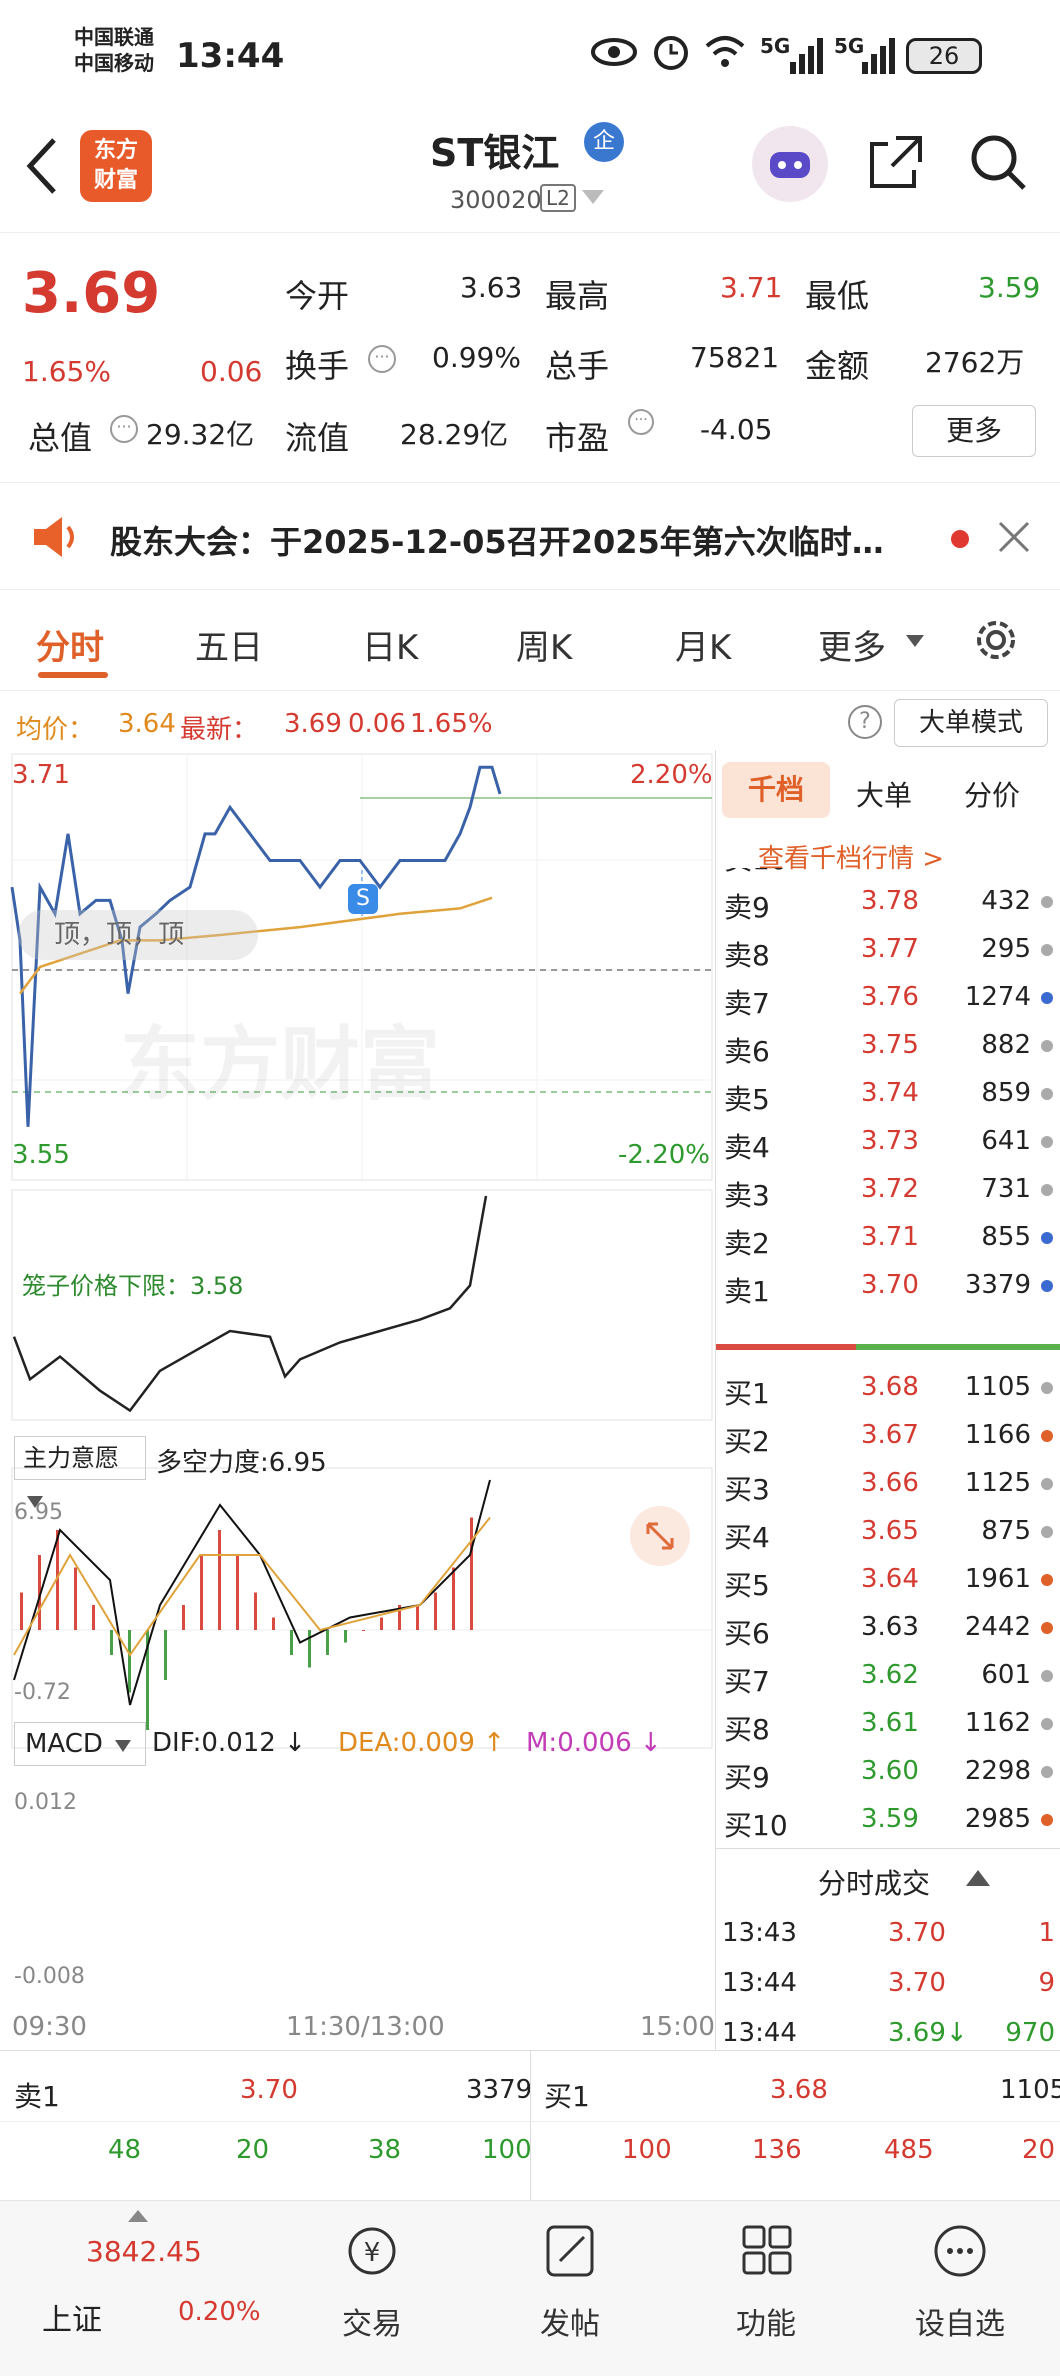 The height and width of the screenshot is (2376, 1060). I want to click on pct-max-label: 2.20%, so click(671, 775).